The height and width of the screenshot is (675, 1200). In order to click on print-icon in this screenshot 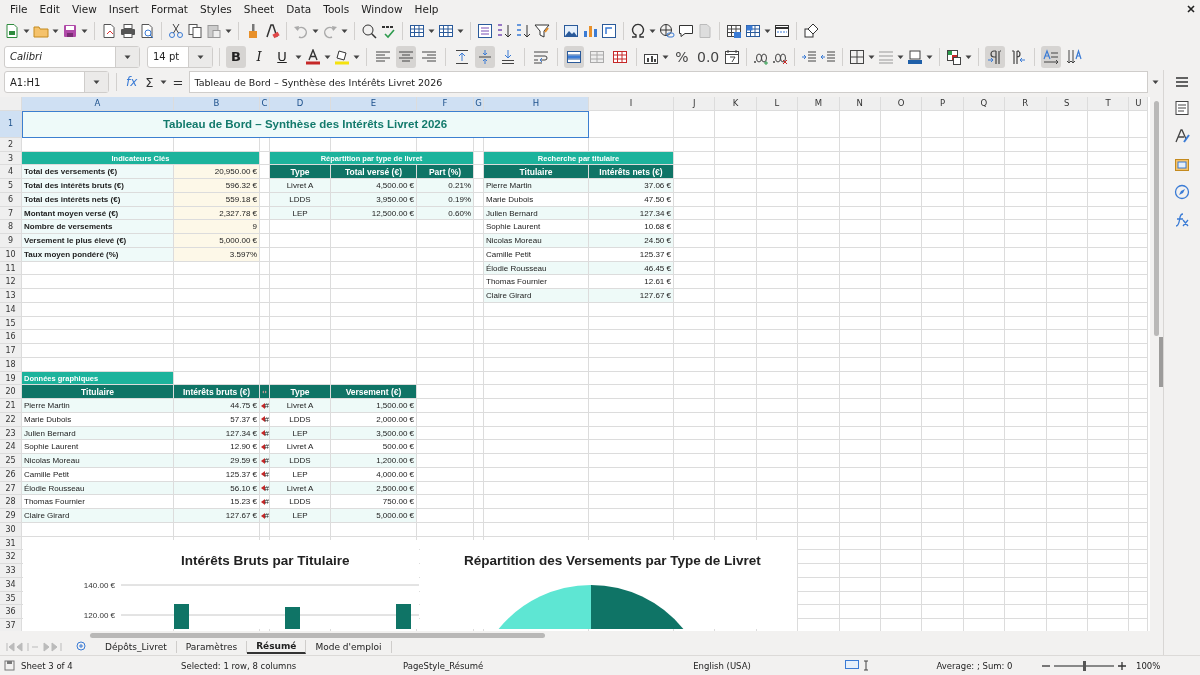, I will do `click(128, 30)`.